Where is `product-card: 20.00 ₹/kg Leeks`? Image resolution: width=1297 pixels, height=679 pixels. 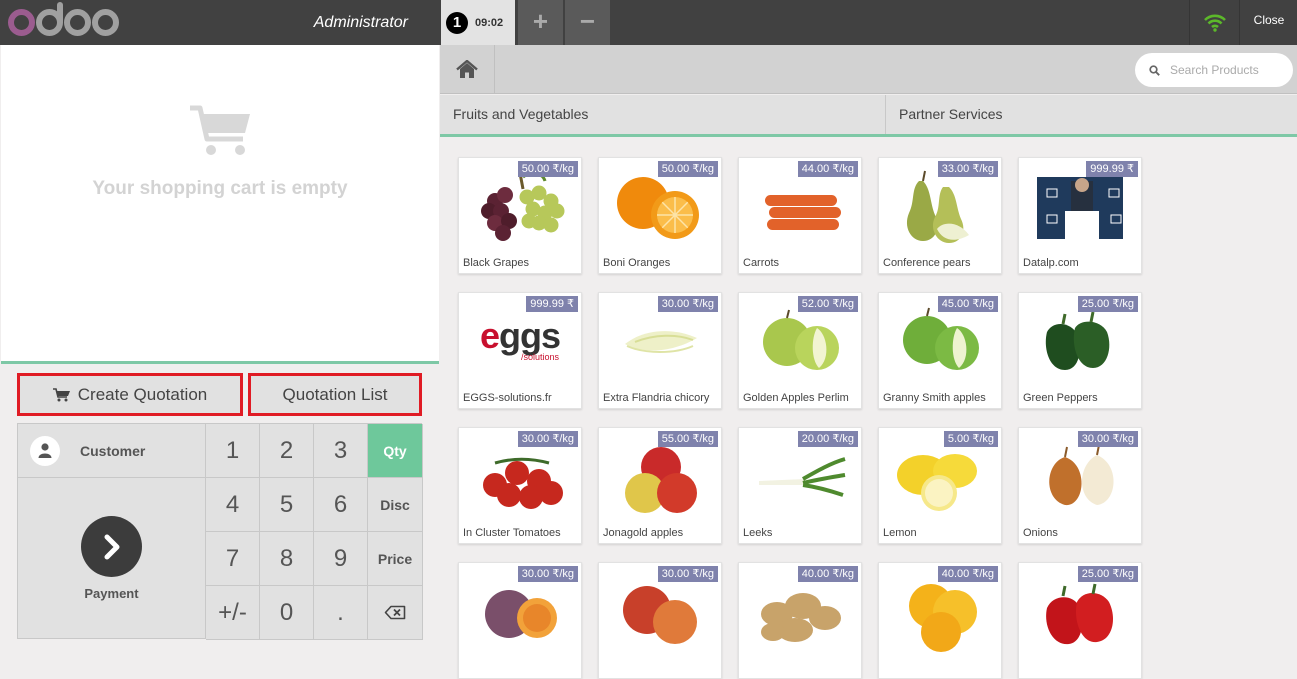 product-card: 20.00 ₹/kg Leeks is located at coordinates (800, 485).